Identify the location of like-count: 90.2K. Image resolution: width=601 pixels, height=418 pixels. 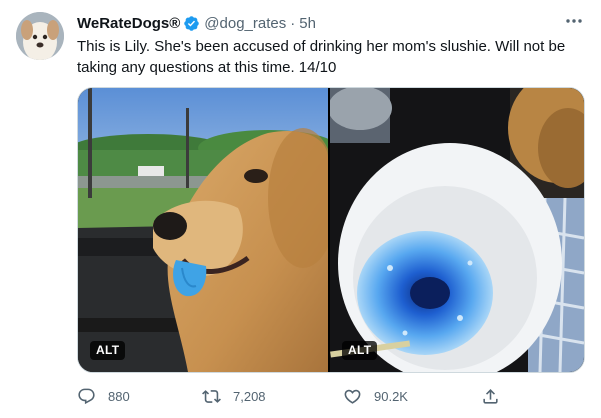
(391, 396).